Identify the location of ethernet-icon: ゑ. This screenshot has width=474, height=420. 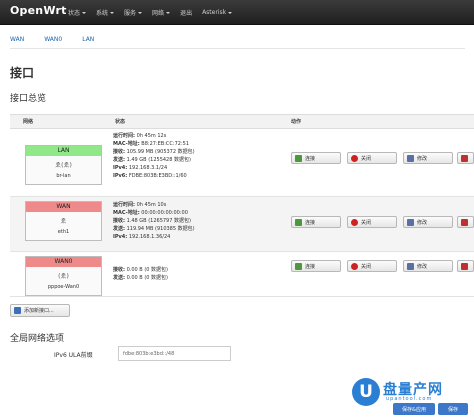
(63, 221).